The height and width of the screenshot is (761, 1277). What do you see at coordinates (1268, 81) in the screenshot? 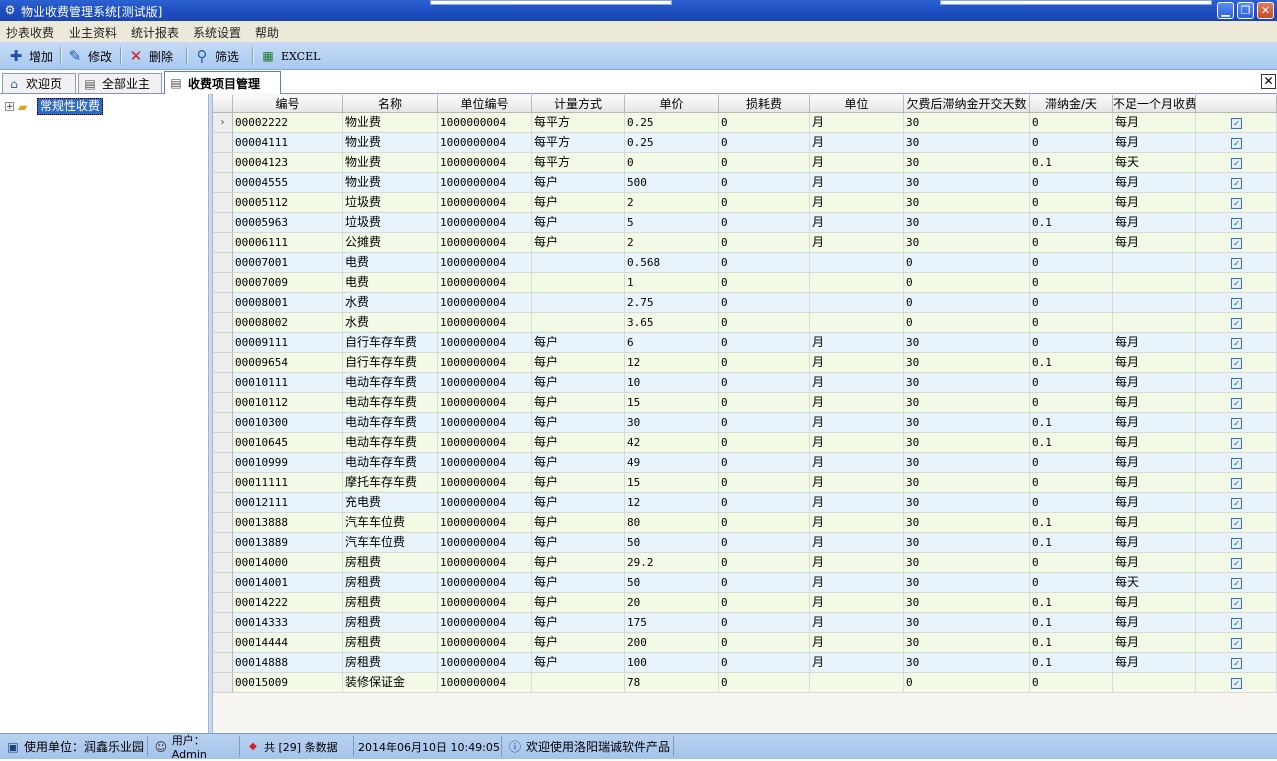
I see `close-tab-button: ✕` at bounding box center [1268, 81].